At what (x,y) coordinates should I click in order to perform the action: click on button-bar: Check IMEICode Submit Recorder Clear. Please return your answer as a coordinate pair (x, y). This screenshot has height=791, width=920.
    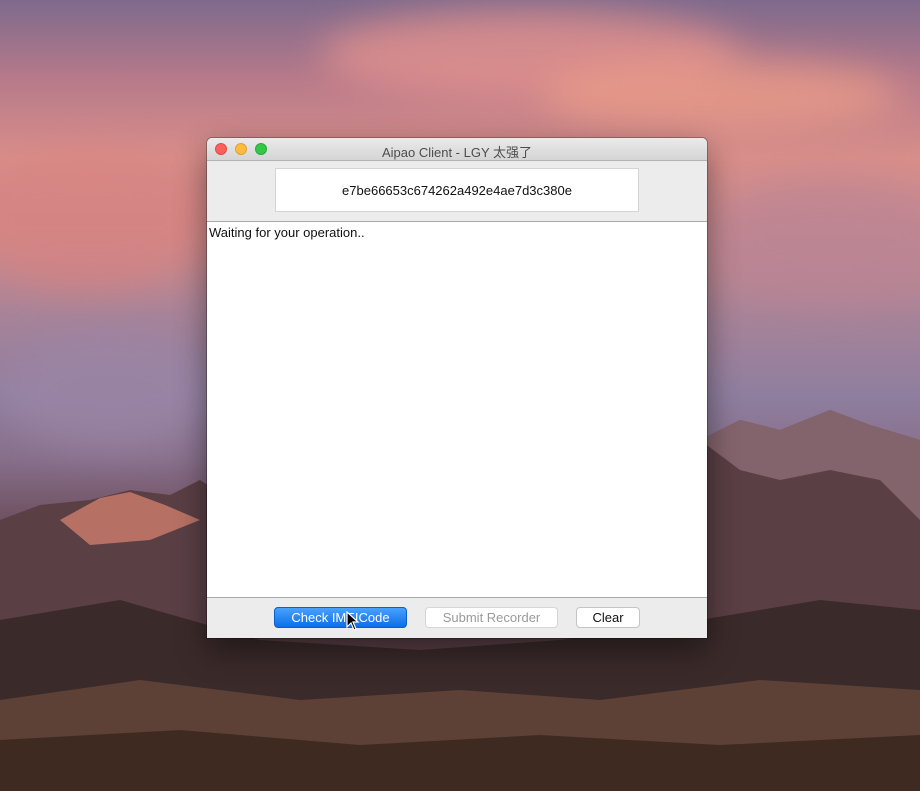
    Looking at the image, I should click on (457, 618).